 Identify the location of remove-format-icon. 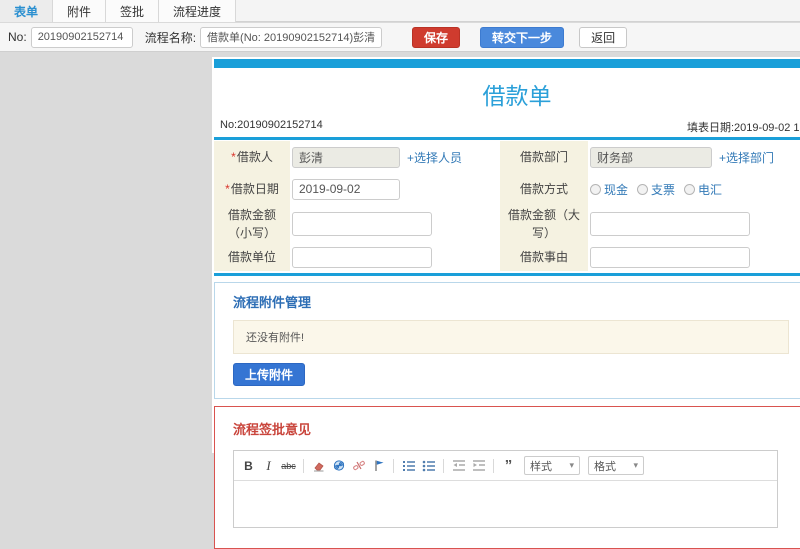
(318, 466).